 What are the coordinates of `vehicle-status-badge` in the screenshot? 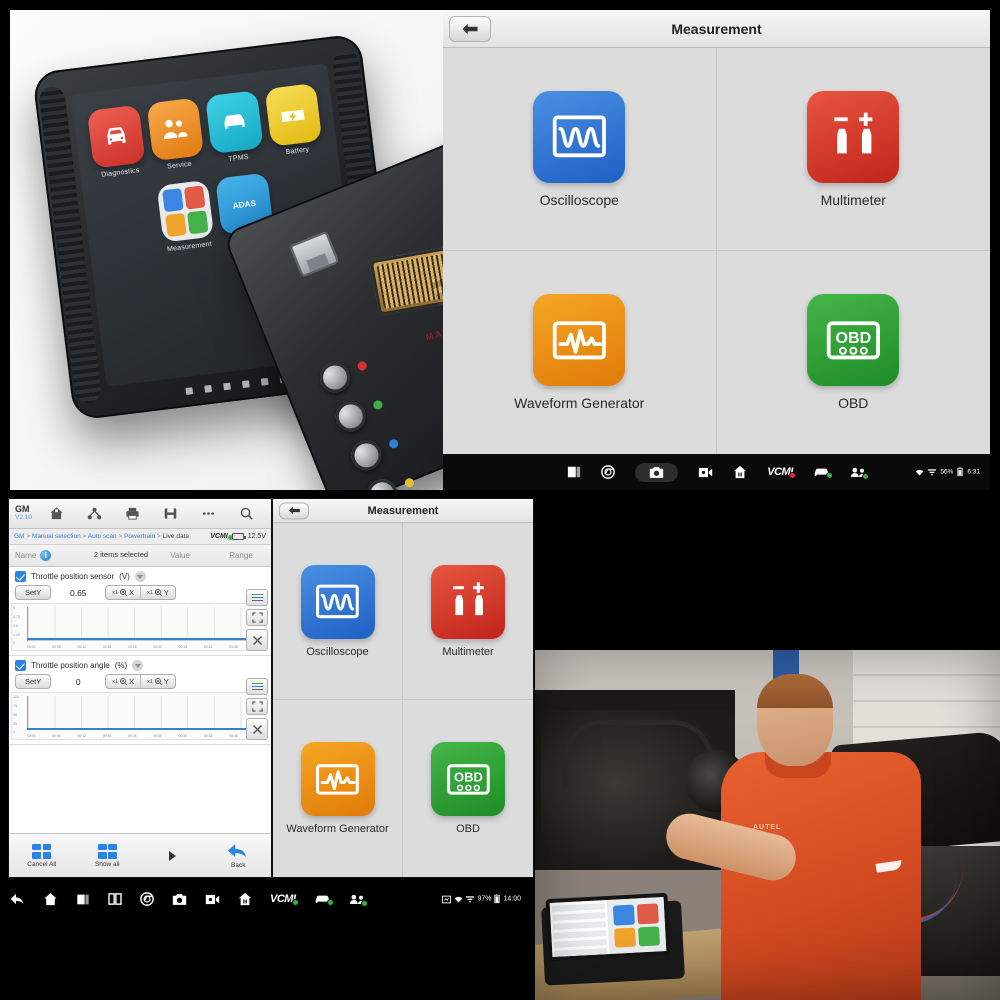 It's located at (330, 902).